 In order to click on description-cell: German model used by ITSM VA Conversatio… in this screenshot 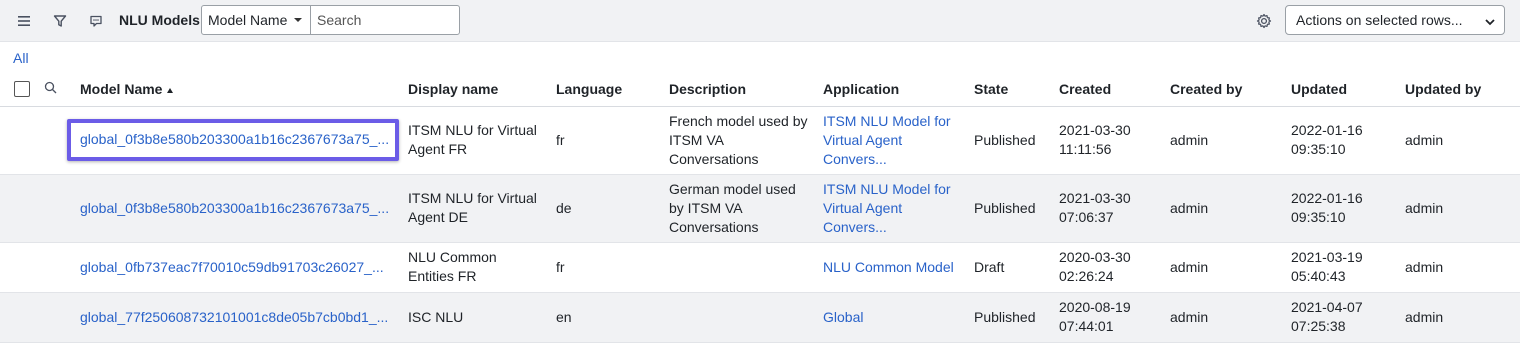, I will do `click(732, 207)`.